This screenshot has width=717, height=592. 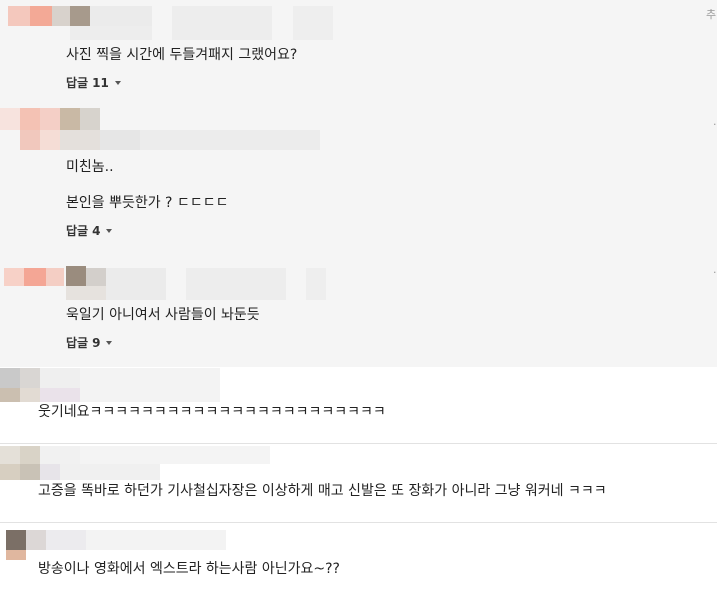 I want to click on comment-text: 욱일기 아니여서 사람들이 놔둔듯, so click(x=163, y=315).